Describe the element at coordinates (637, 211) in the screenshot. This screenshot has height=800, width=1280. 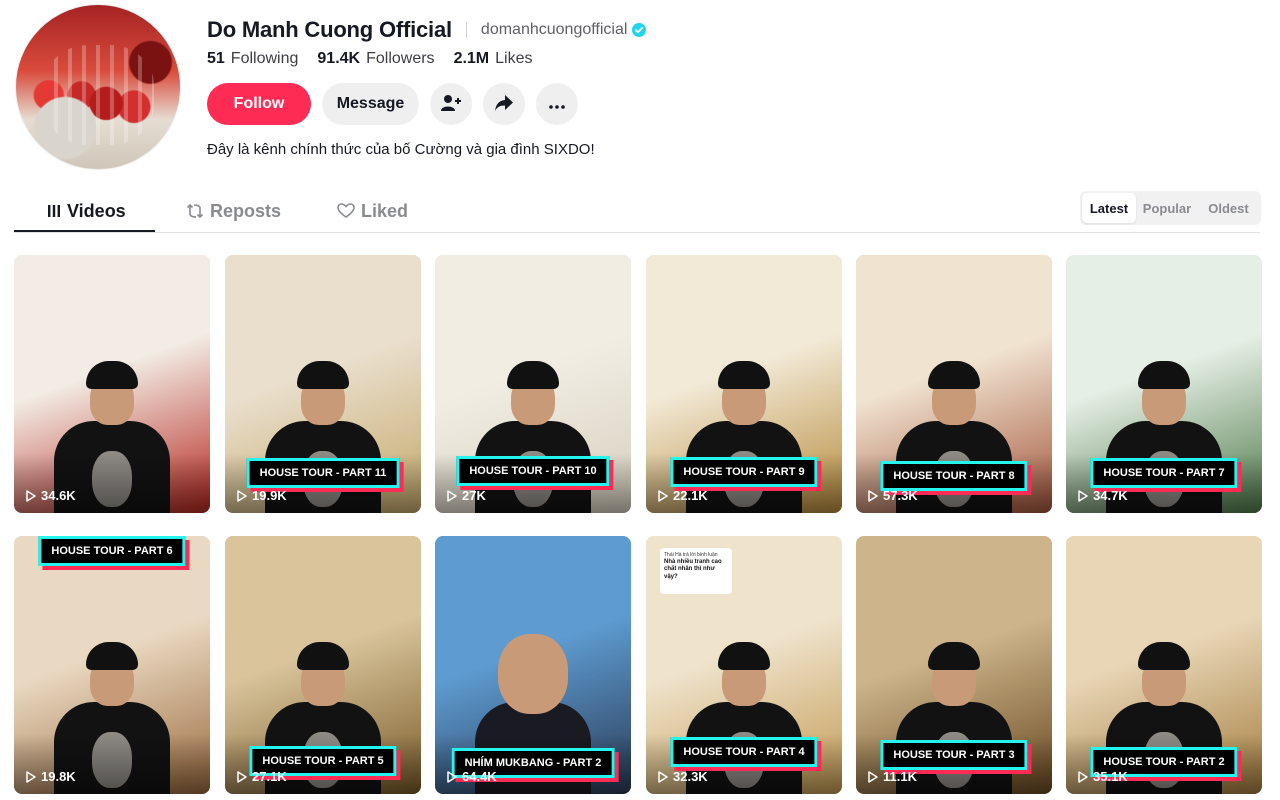
I see `profile-tabs: Videos Reposts Liked` at that location.